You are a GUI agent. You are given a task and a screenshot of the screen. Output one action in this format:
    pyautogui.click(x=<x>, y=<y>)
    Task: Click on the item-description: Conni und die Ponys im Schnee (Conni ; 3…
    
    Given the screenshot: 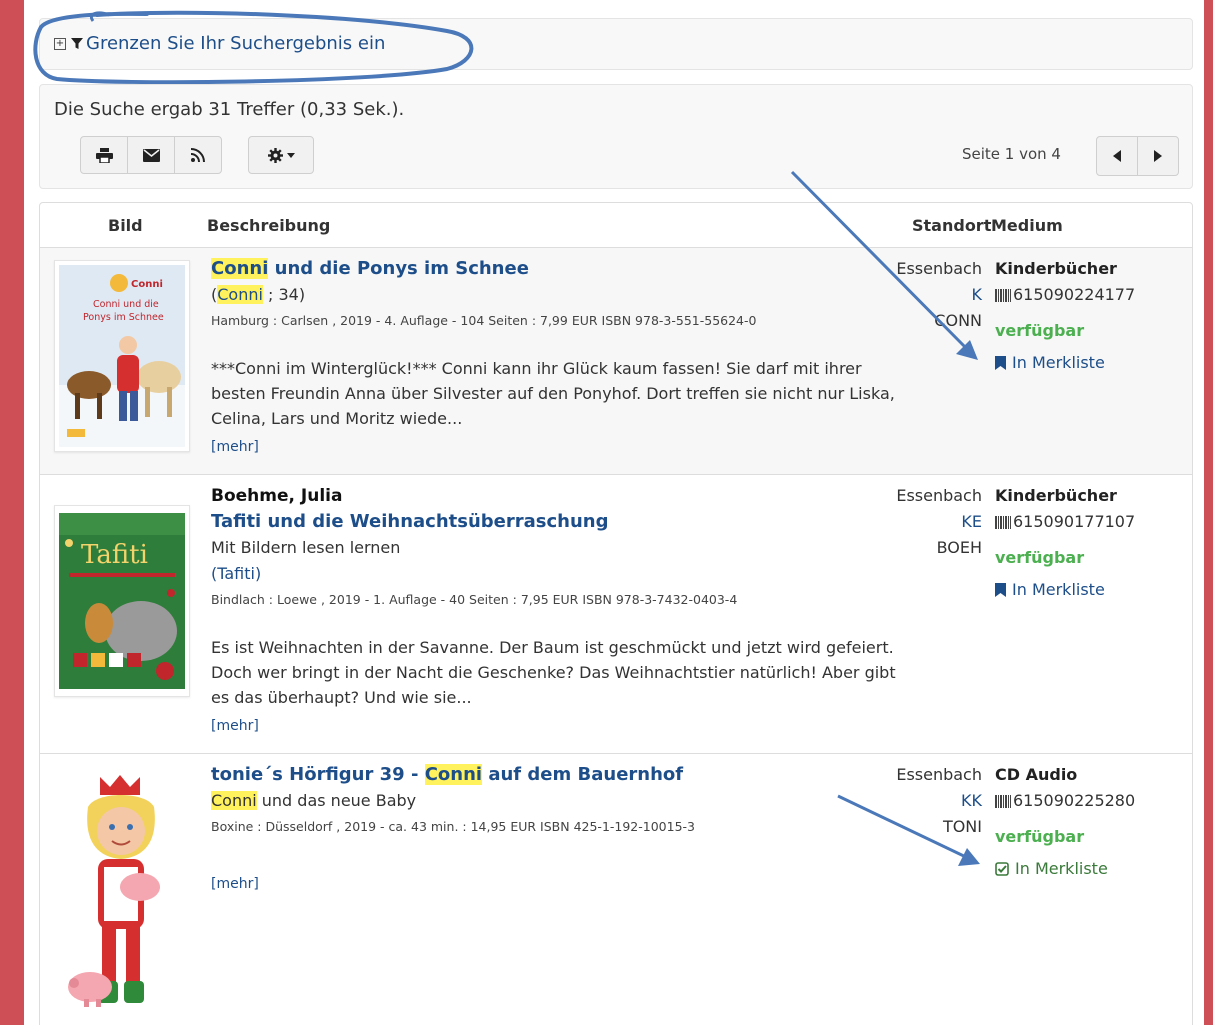 What is the action you would take?
    pyautogui.click(x=556, y=355)
    